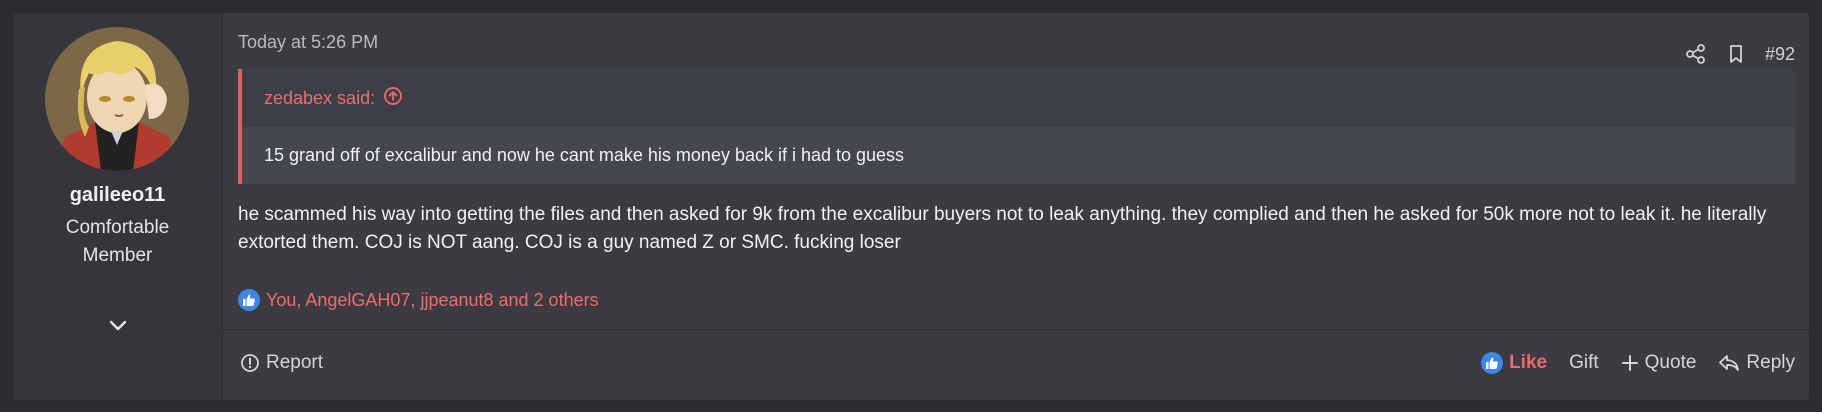 The height and width of the screenshot is (412, 1822). What do you see at coordinates (1670, 362) in the screenshot?
I see `quote-label: Quote` at bounding box center [1670, 362].